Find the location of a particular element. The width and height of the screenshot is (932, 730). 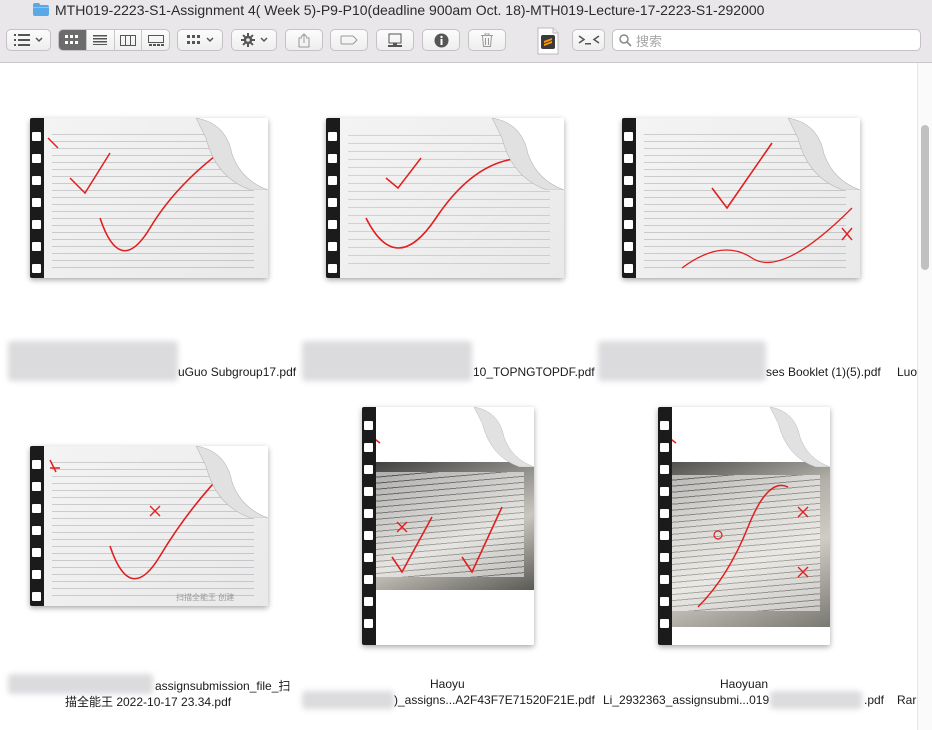

action-button is located at coordinates (254, 40).